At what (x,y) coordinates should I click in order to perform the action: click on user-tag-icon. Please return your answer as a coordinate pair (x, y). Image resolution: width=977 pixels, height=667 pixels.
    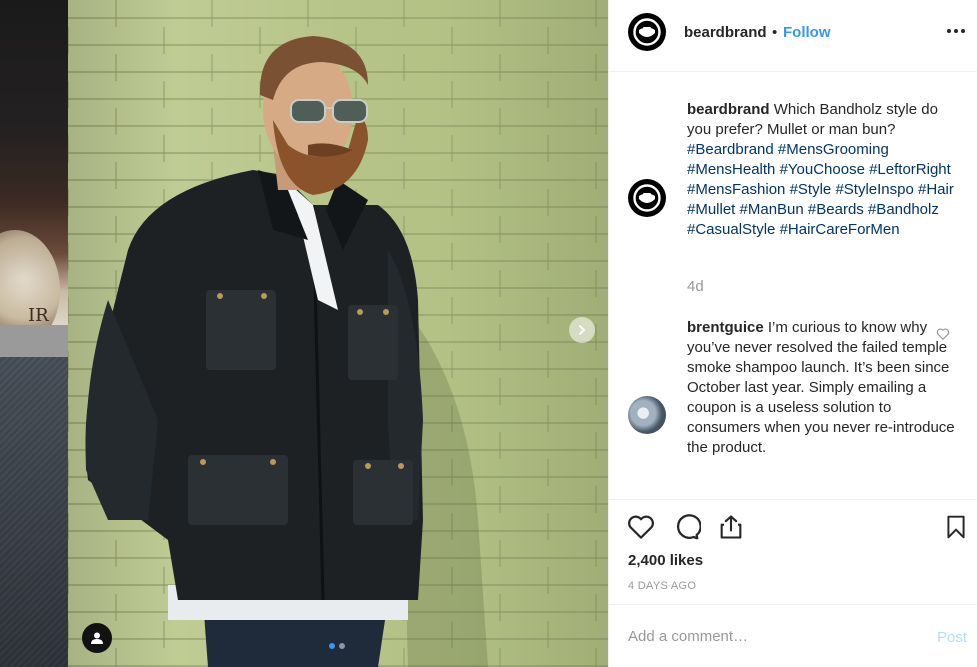
    Looking at the image, I should click on (97, 638).